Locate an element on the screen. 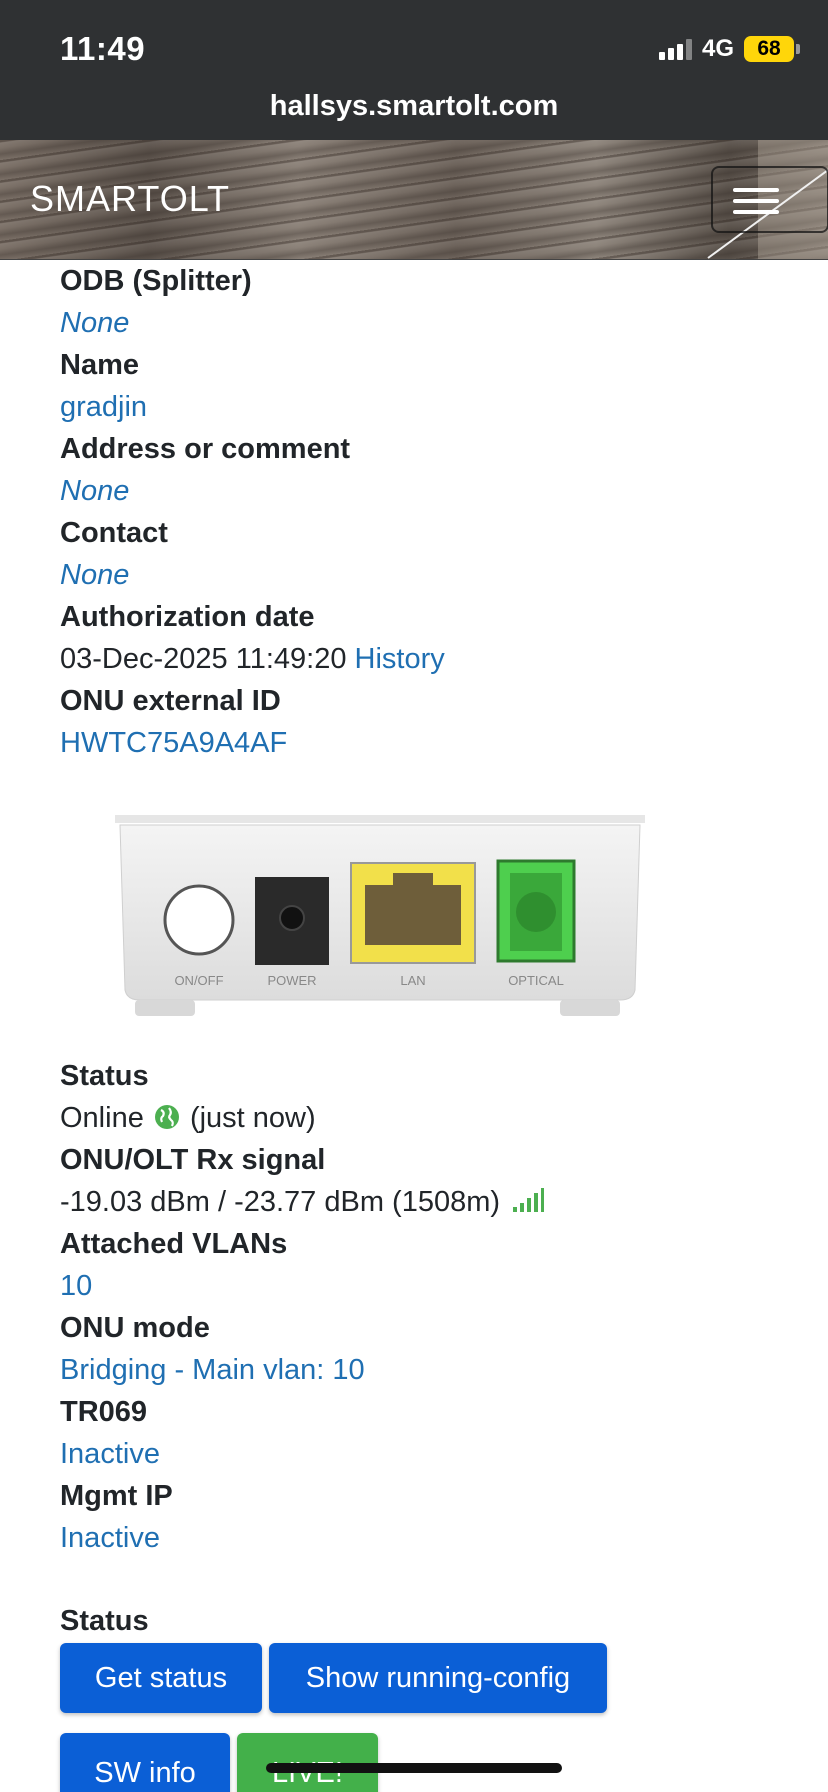 This screenshot has width=828, height=1792. authorization-date-value: 03-Dec-2025 11:49:20 is located at coordinates (203, 659).